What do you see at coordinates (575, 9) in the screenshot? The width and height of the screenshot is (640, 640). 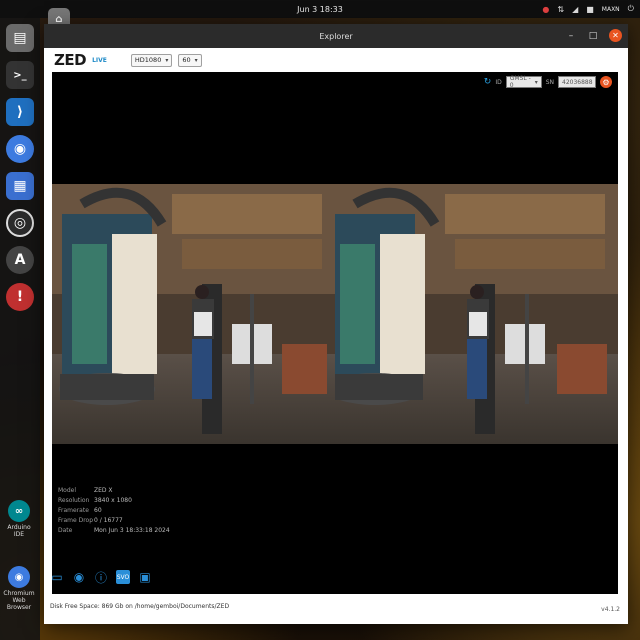 I see `volume-icon: ◢` at bounding box center [575, 9].